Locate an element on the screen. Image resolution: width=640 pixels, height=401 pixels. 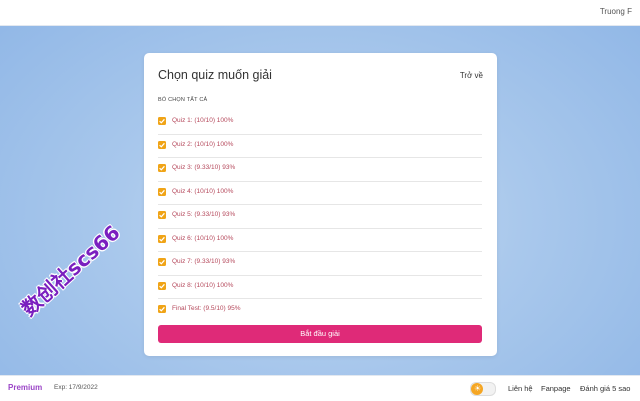
theme-toggle: ☀ is located at coordinates (483, 389).